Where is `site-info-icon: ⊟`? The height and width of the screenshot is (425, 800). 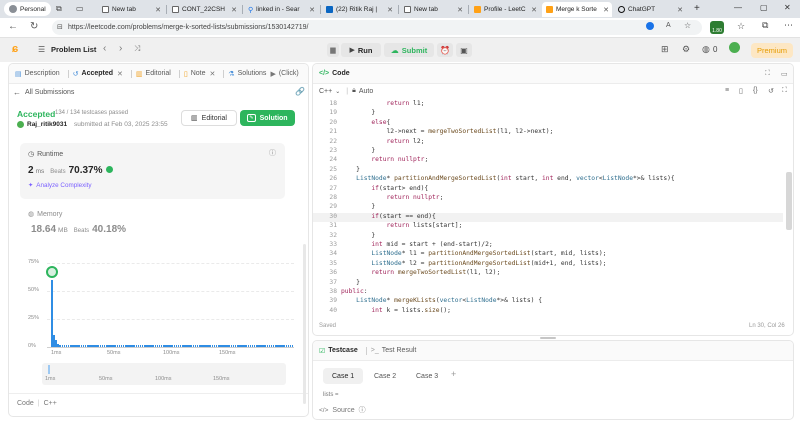 site-info-icon: ⊟ is located at coordinates (60, 27).